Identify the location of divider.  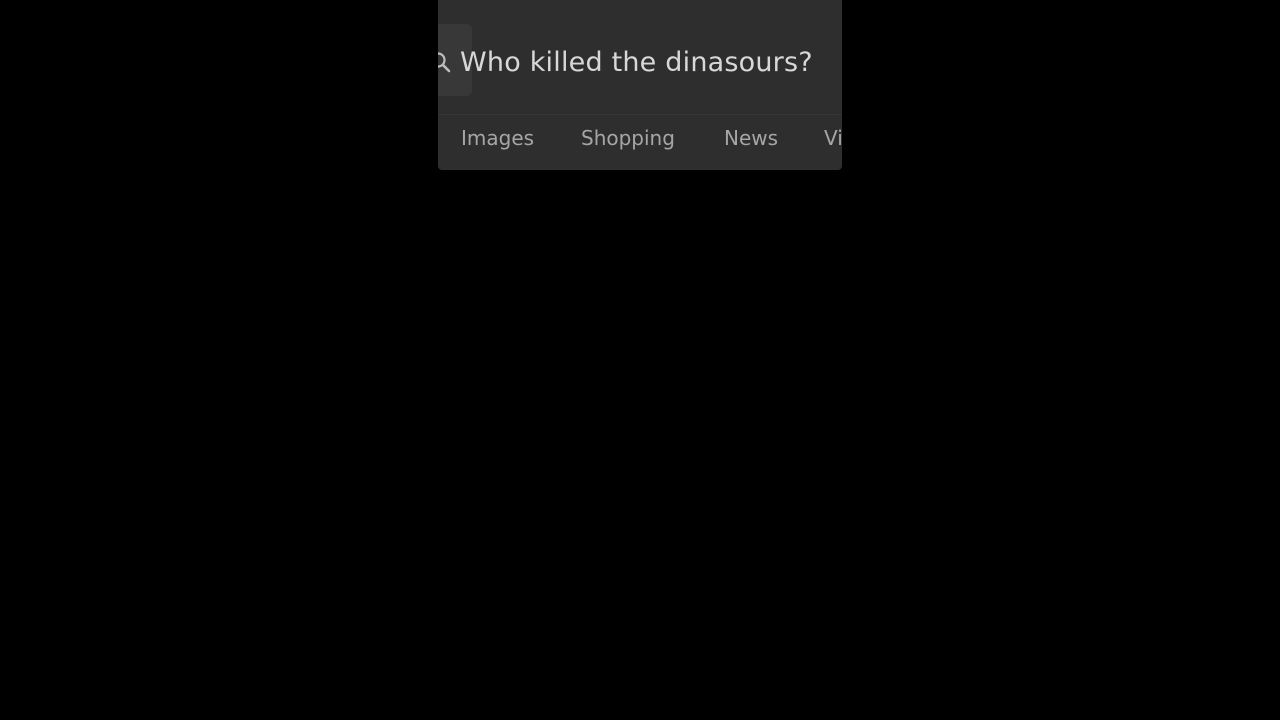
(640, 114).